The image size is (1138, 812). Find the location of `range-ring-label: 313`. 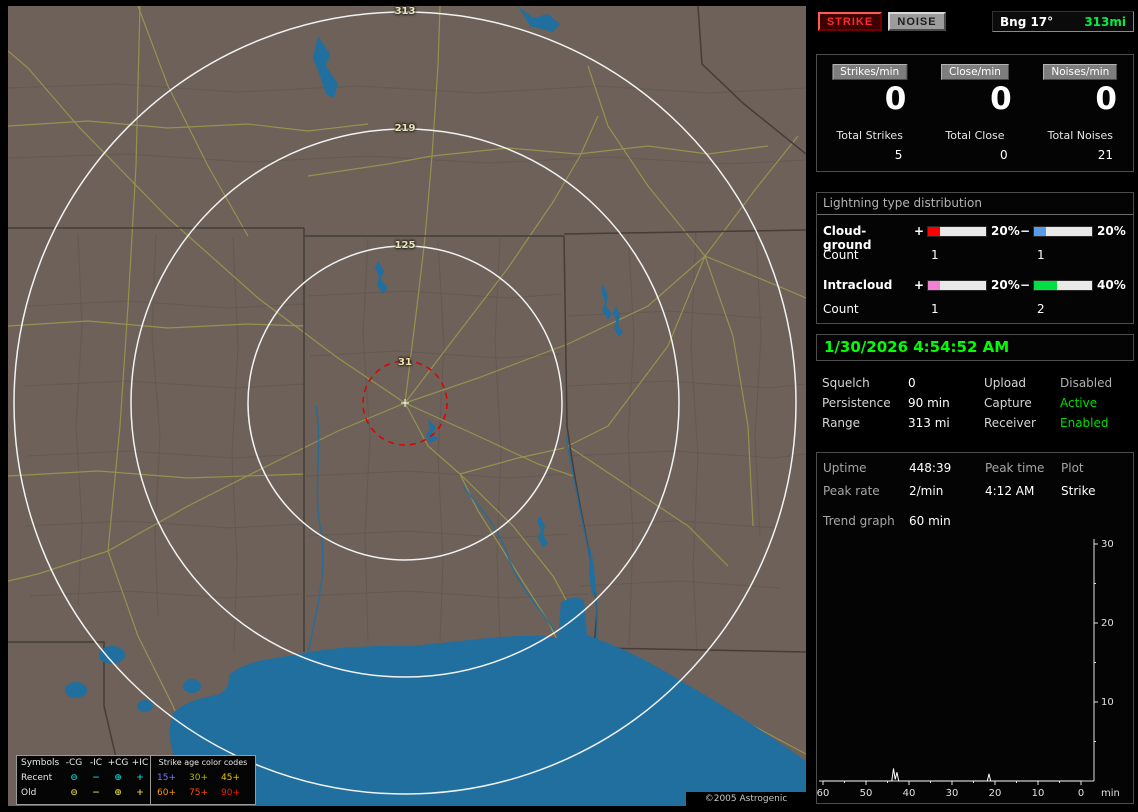

range-ring-label: 313 is located at coordinates (405, 11).